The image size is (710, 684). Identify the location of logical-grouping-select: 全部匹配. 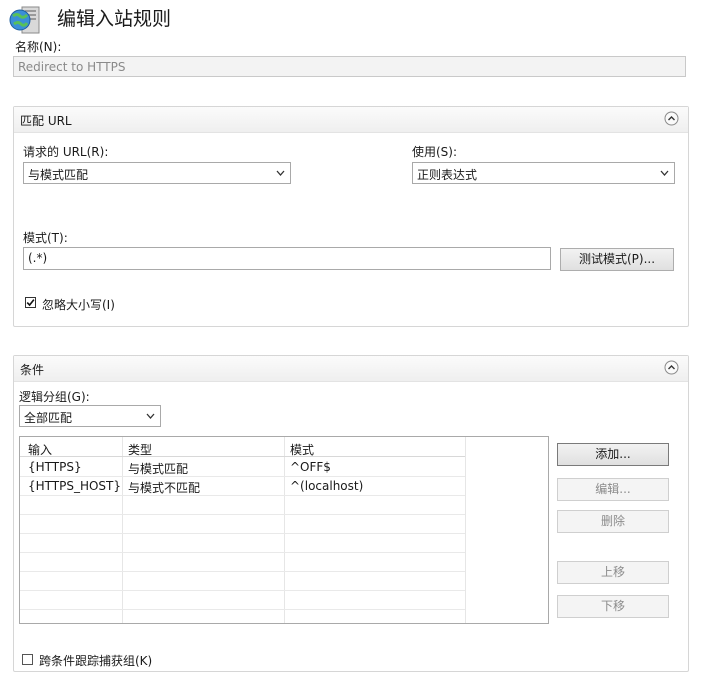
(90, 416).